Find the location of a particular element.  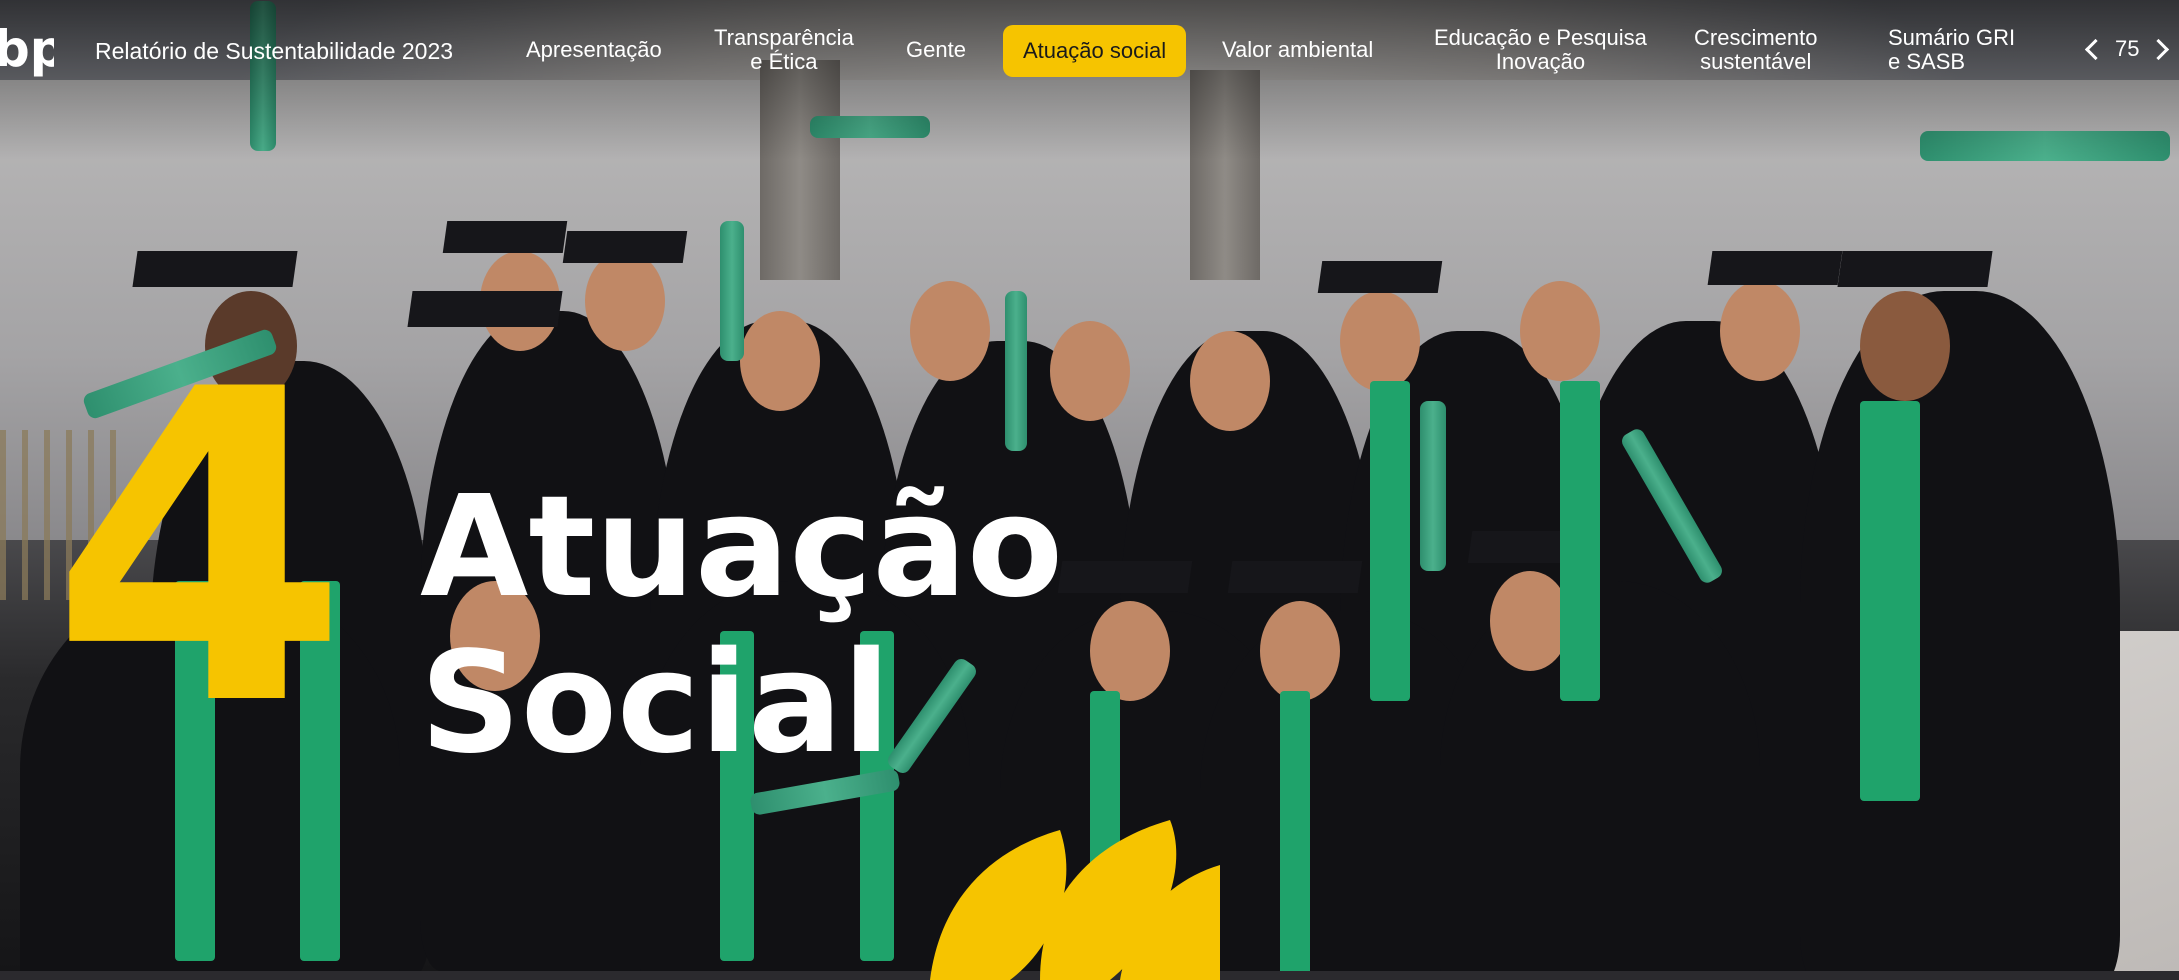

nav-gente: Gente is located at coordinates (936, 50).